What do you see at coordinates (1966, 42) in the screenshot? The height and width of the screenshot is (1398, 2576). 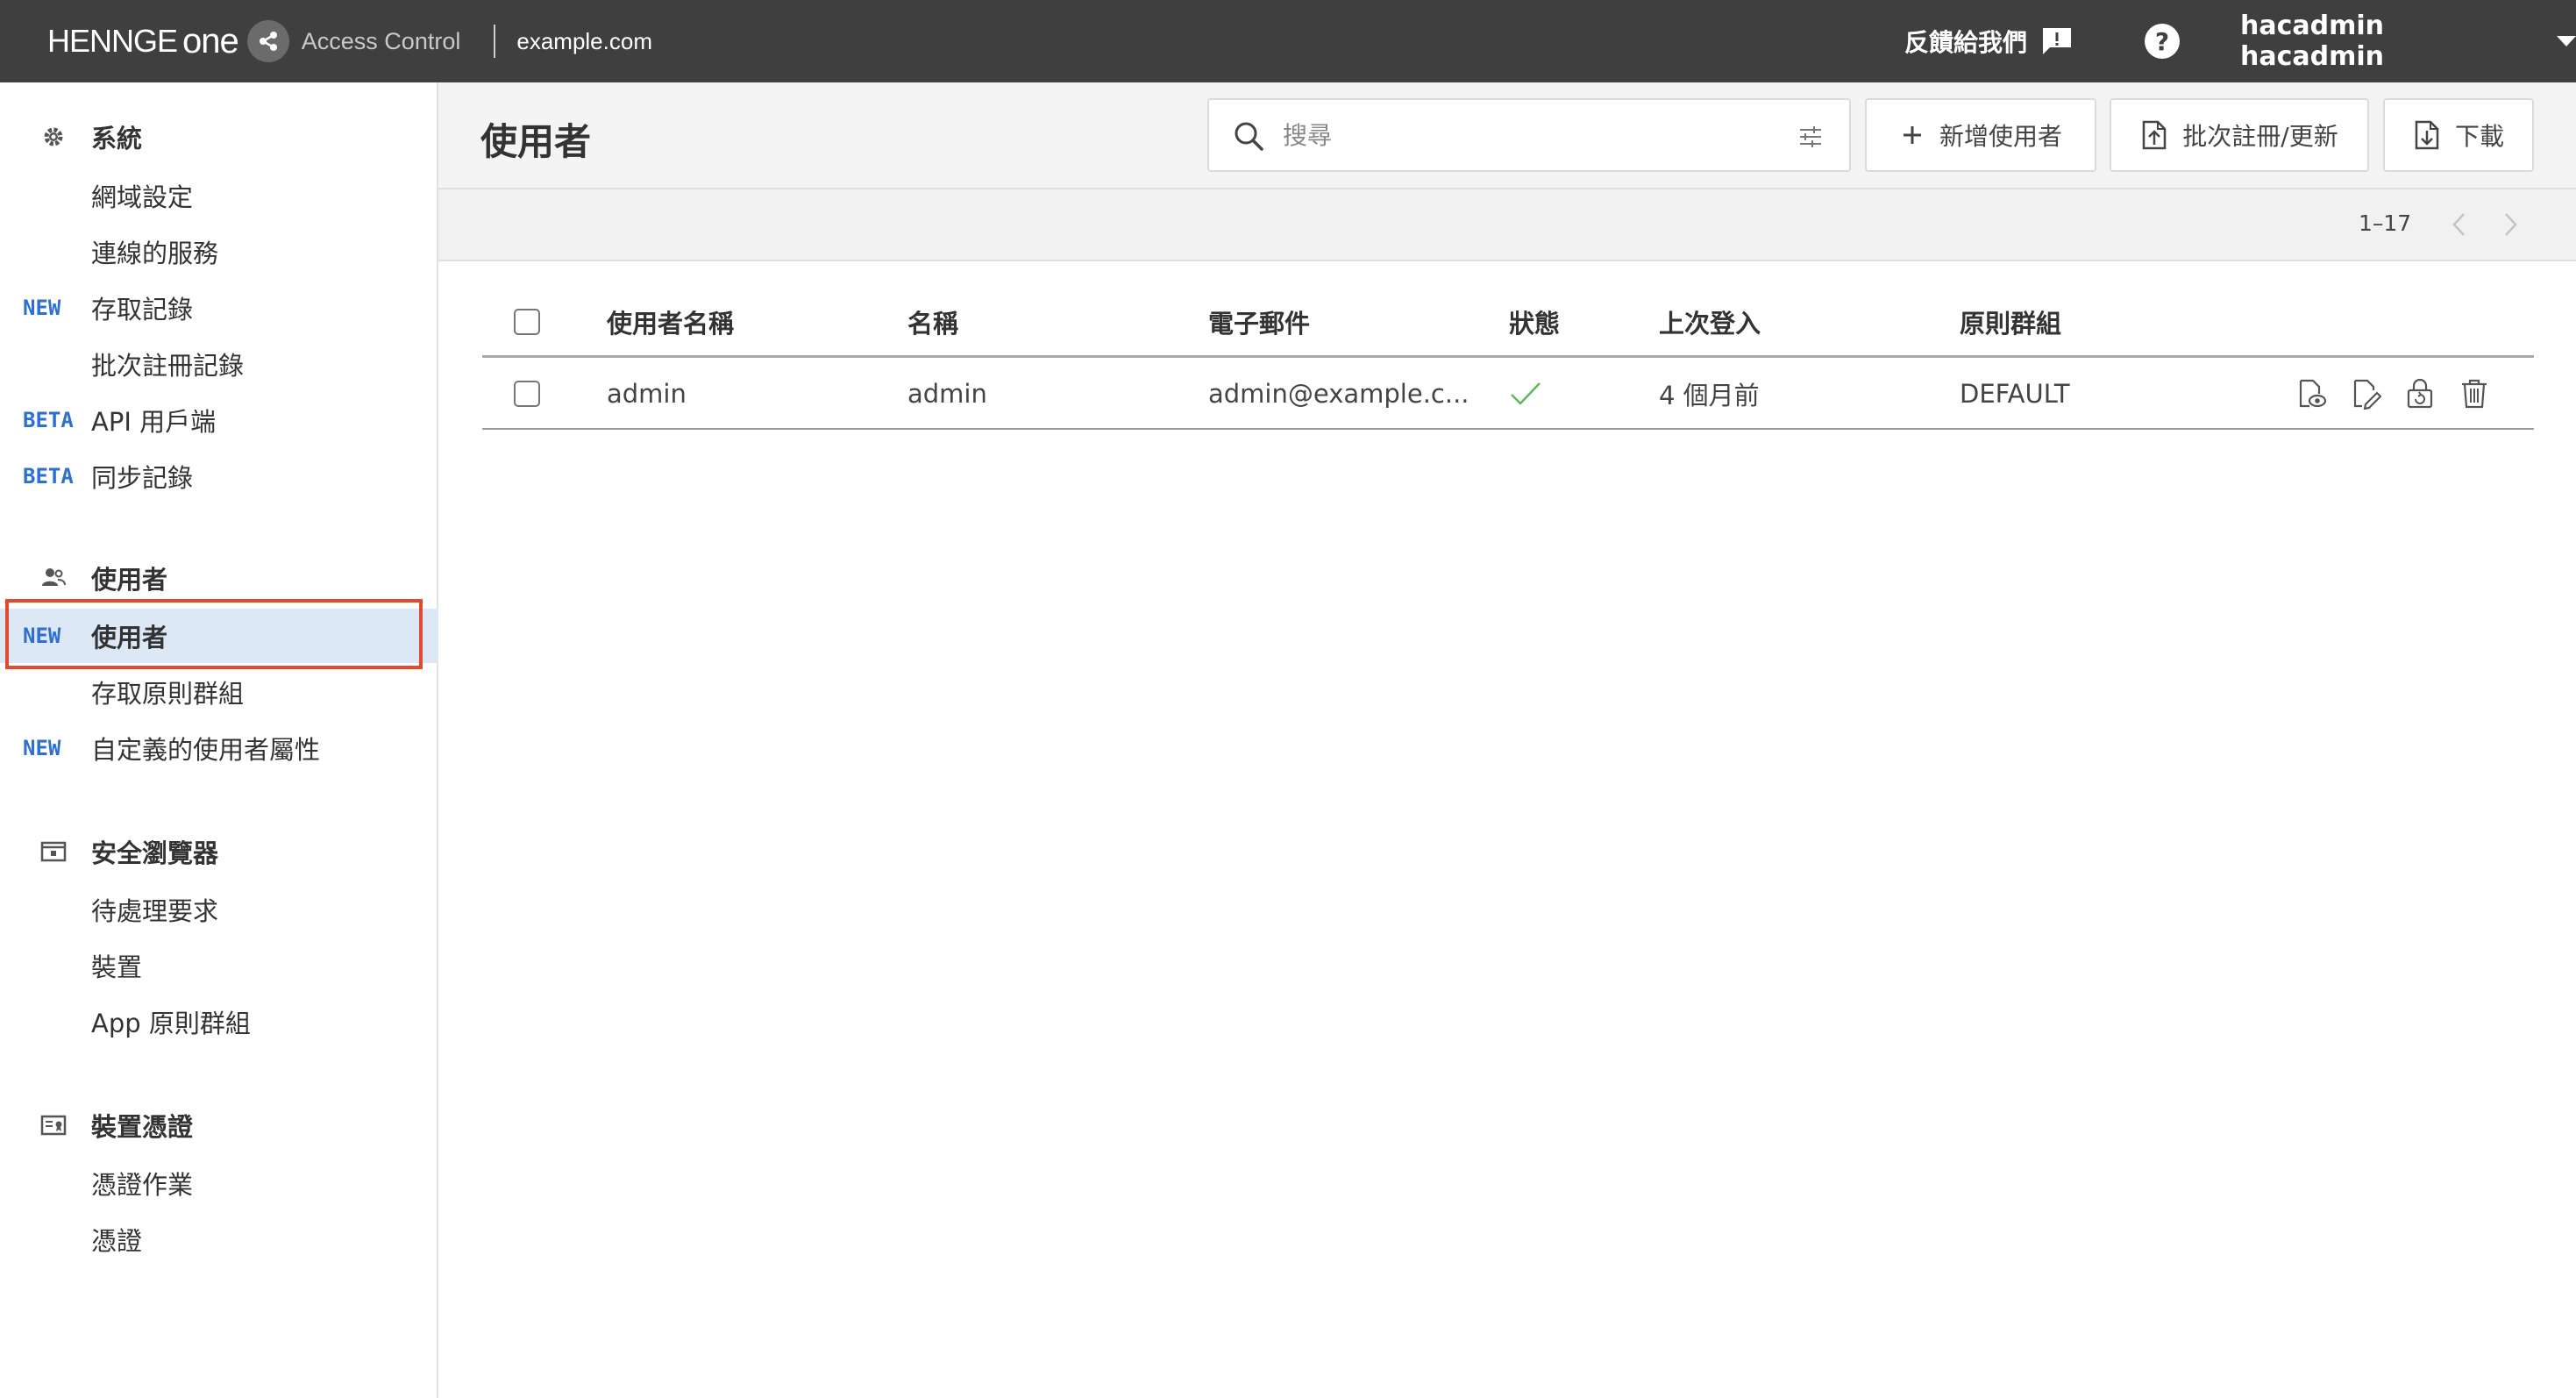 I see `feedback-label: 反饋給我們` at bounding box center [1966, 42].